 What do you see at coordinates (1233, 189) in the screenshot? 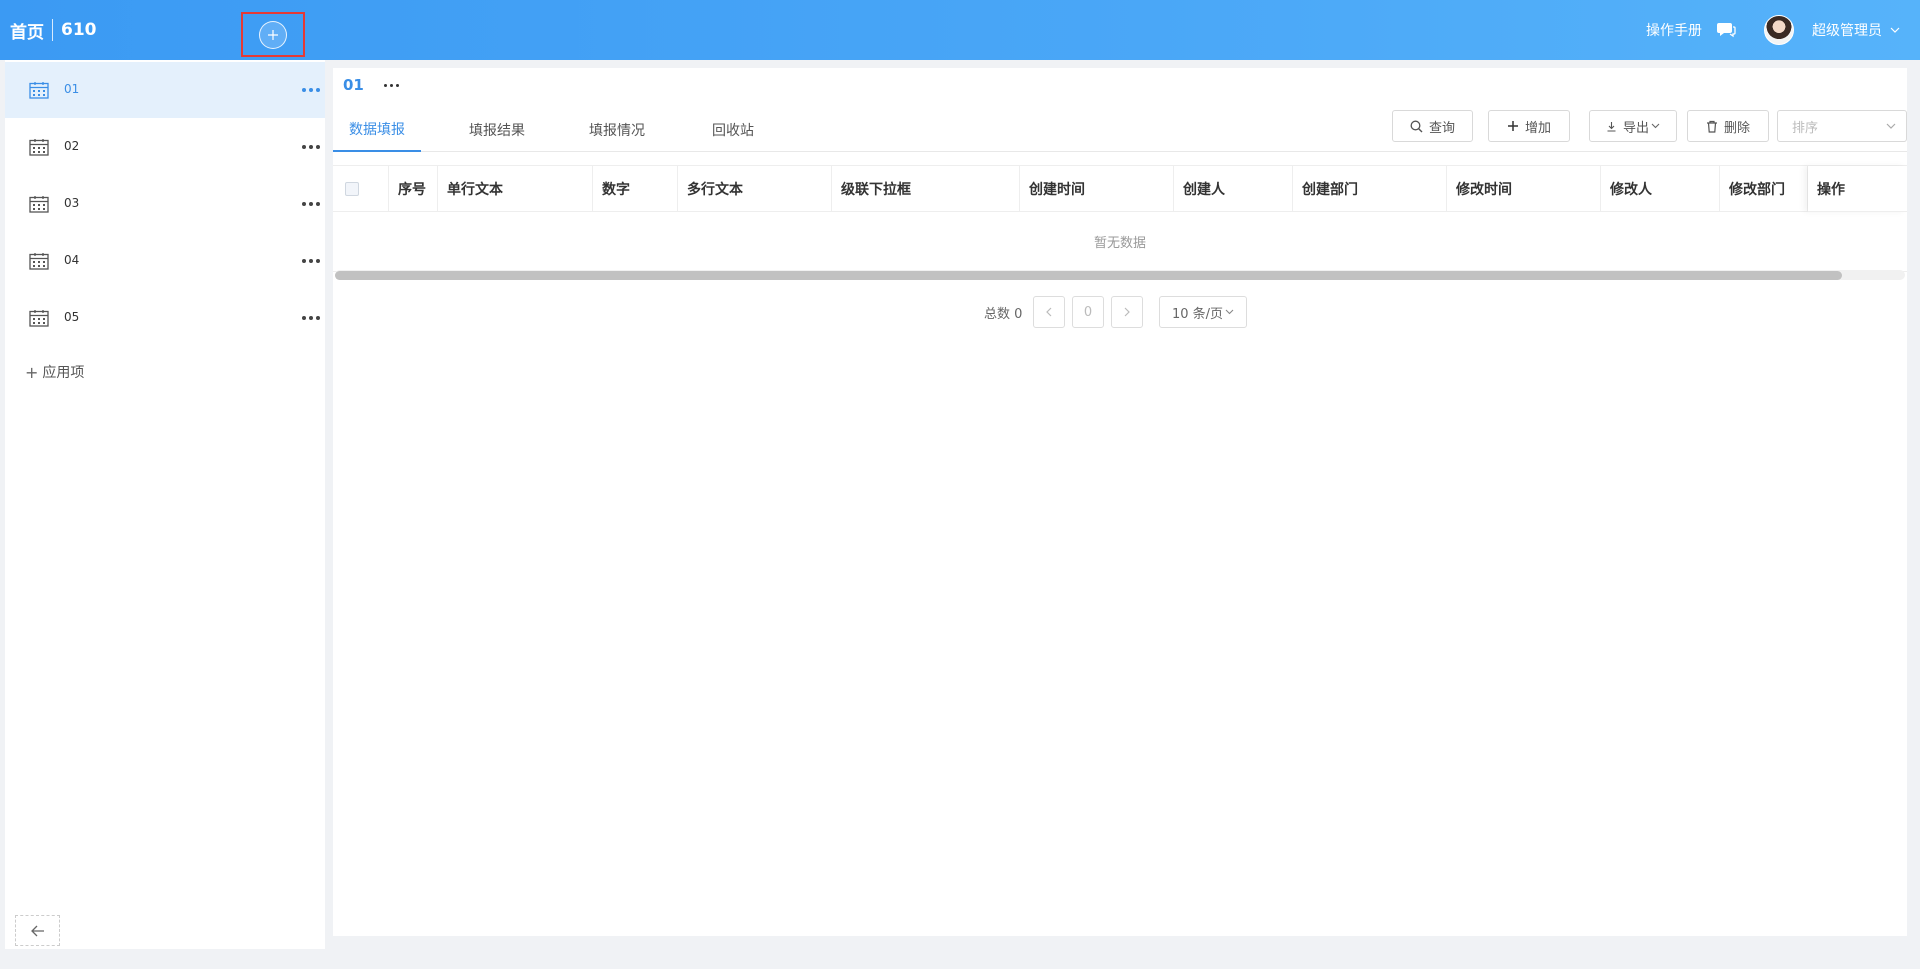
I see `column-header: 创建人` at bounding box center [1233, 189].